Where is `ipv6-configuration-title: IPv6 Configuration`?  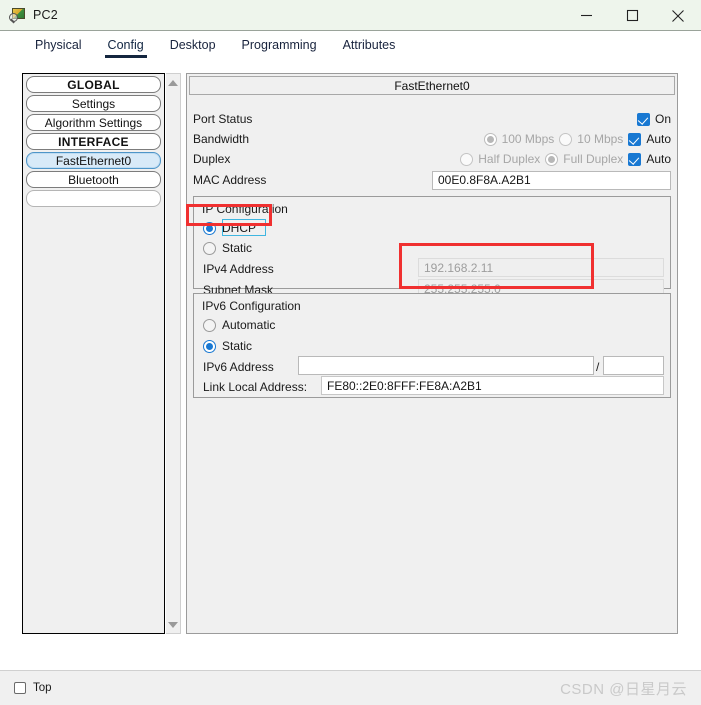
ipv6-configuration-title: IPv6 Configuration is located at coordinates (251, 306).